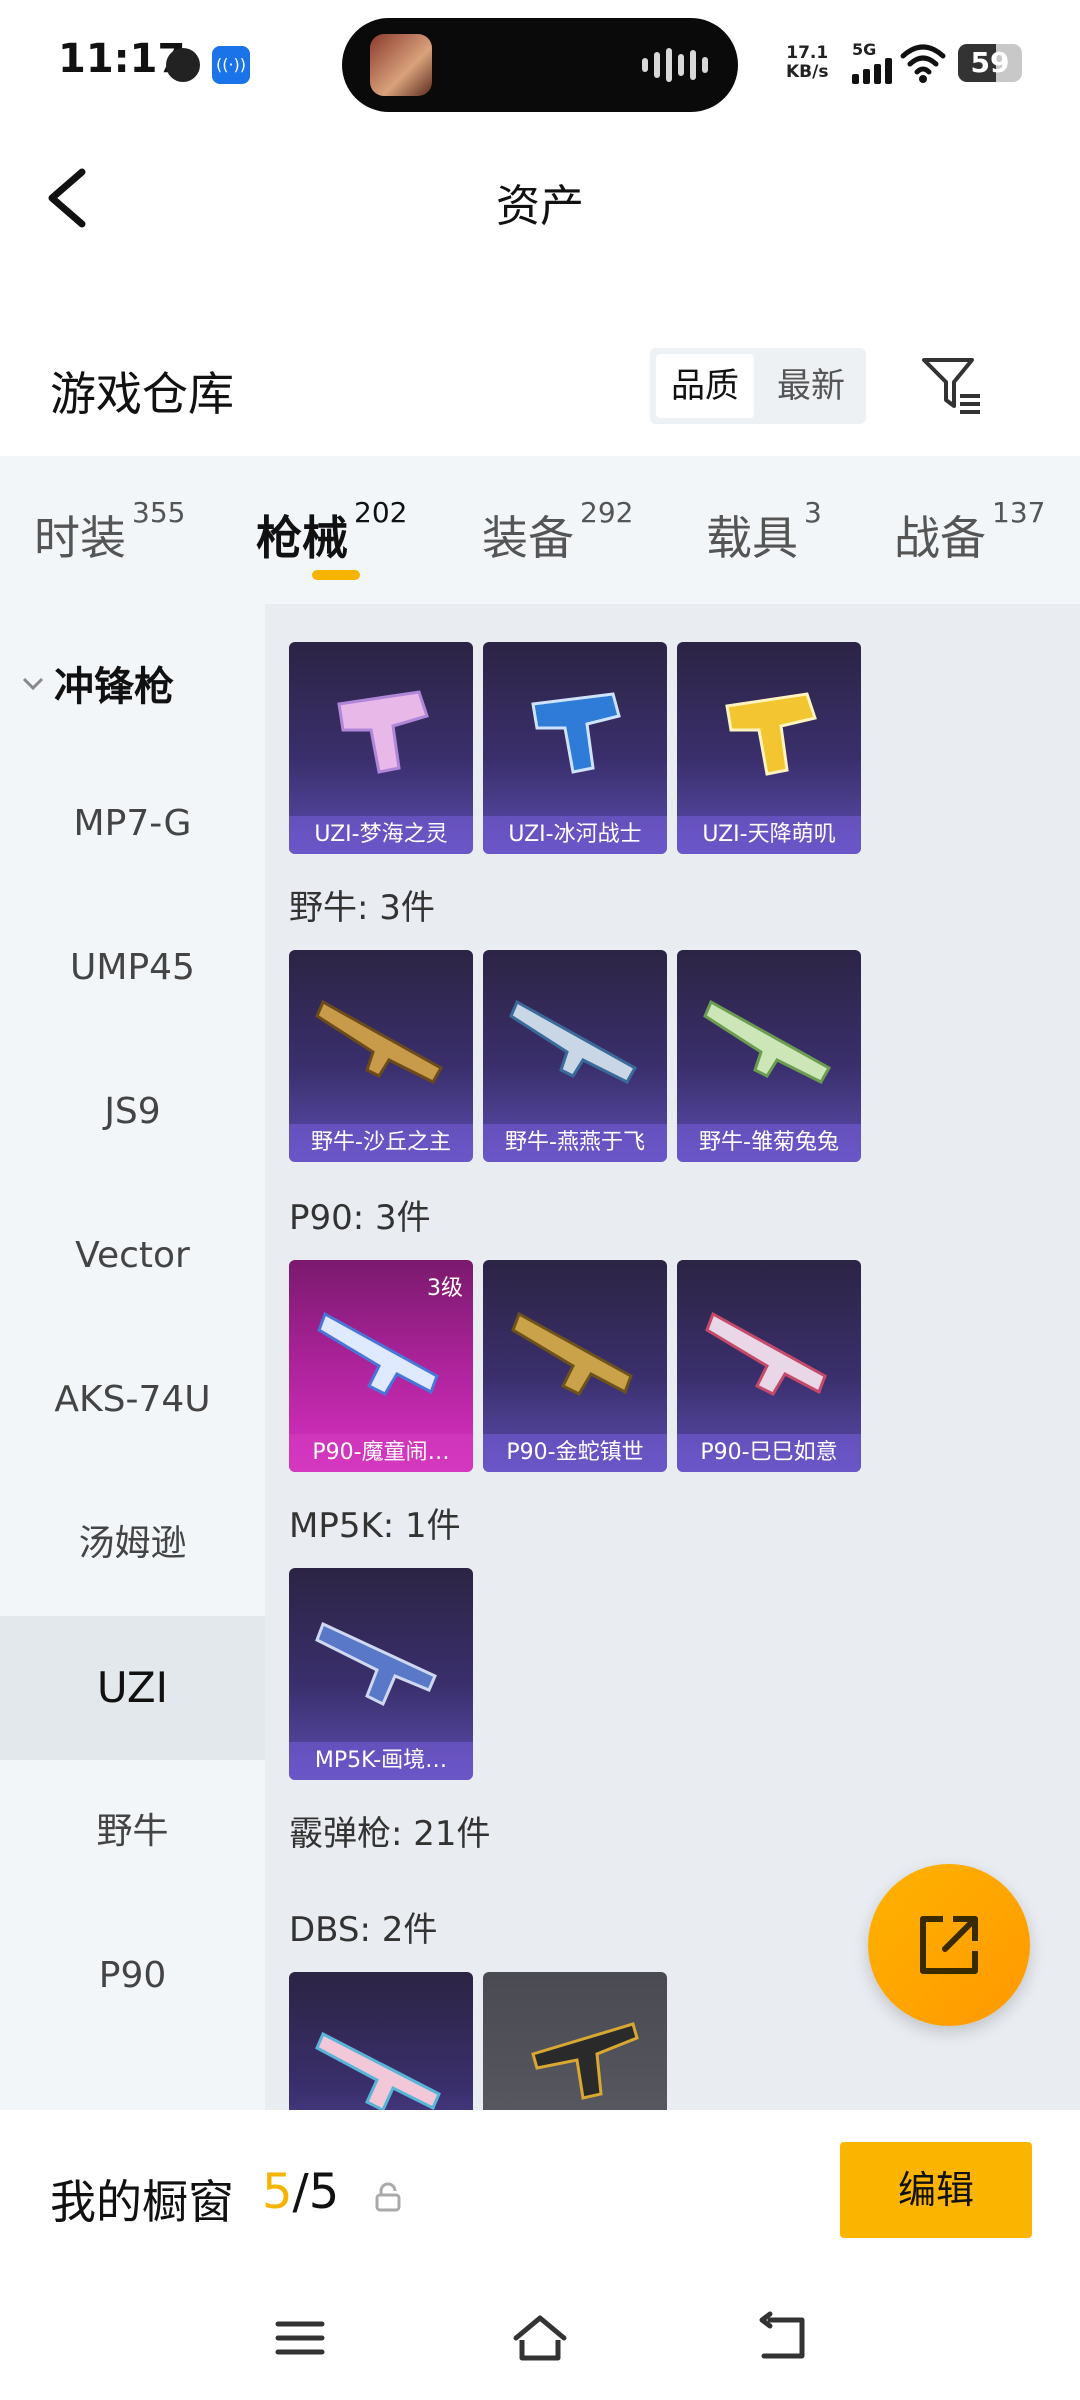  I want to click on showcase-bar: 我的橱窗 5/5 编辑, so click(540, 2195).